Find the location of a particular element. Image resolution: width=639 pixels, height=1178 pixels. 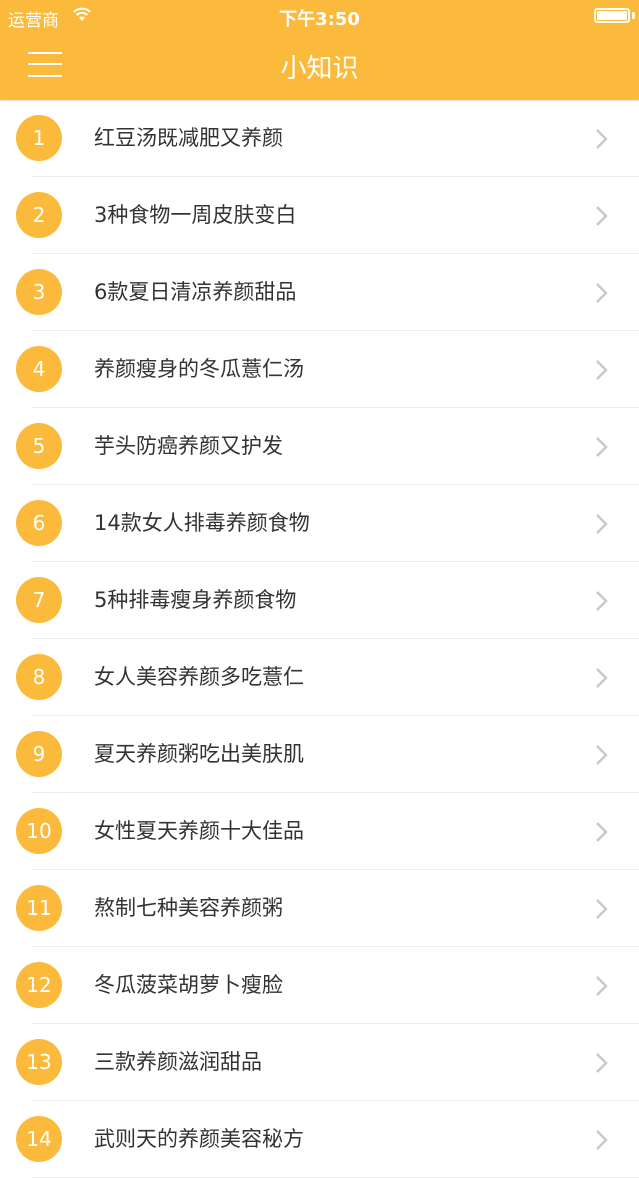

item-title: 6款夏日清凉养颜甜品 is located at coordinates (195, 292).